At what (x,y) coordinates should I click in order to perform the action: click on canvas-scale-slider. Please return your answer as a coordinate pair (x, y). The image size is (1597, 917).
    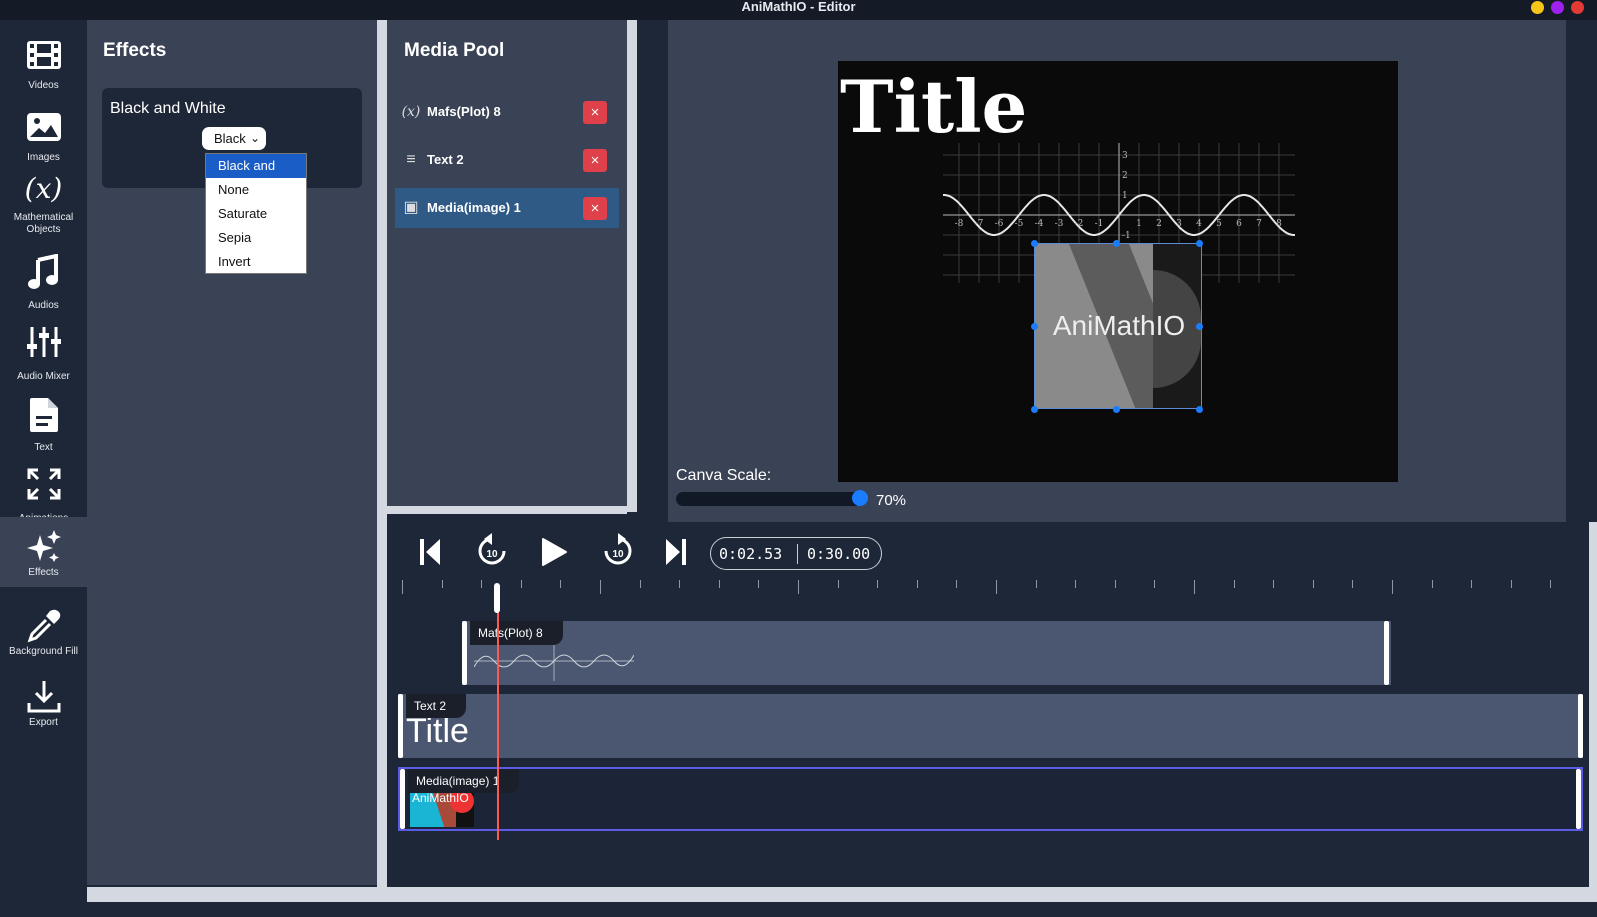
    Looking at the image, I should click on (769, 499).